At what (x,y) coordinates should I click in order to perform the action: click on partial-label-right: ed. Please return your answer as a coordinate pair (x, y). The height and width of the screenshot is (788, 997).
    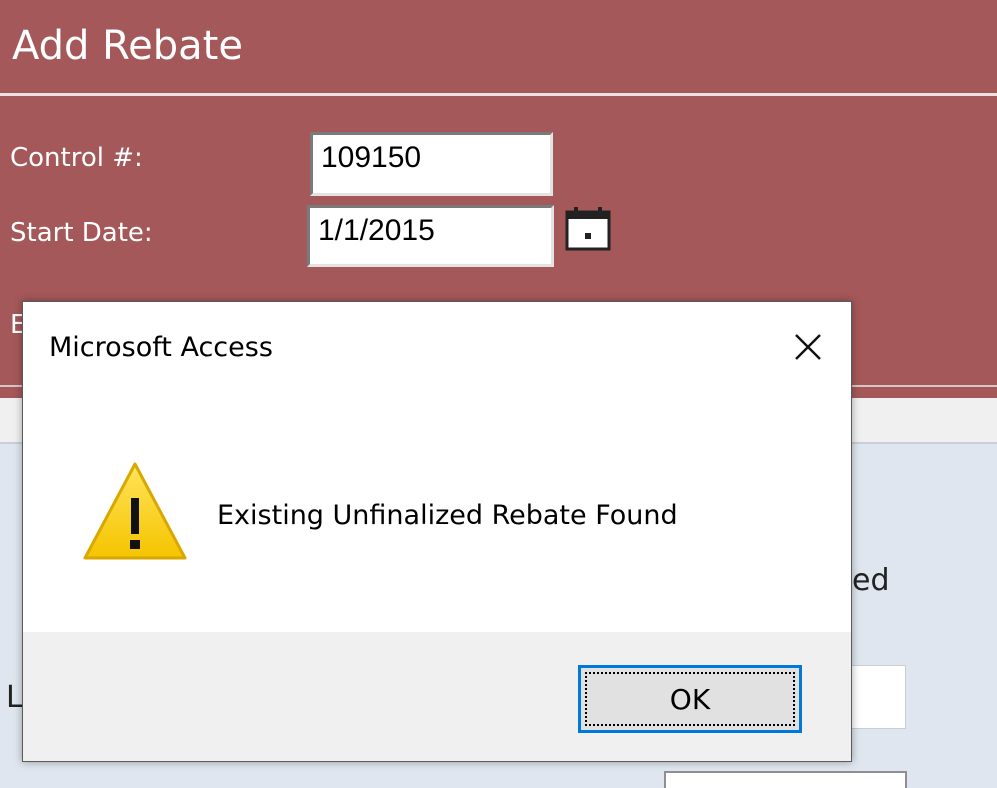
    Looking at the image, I should click on (871, 580).